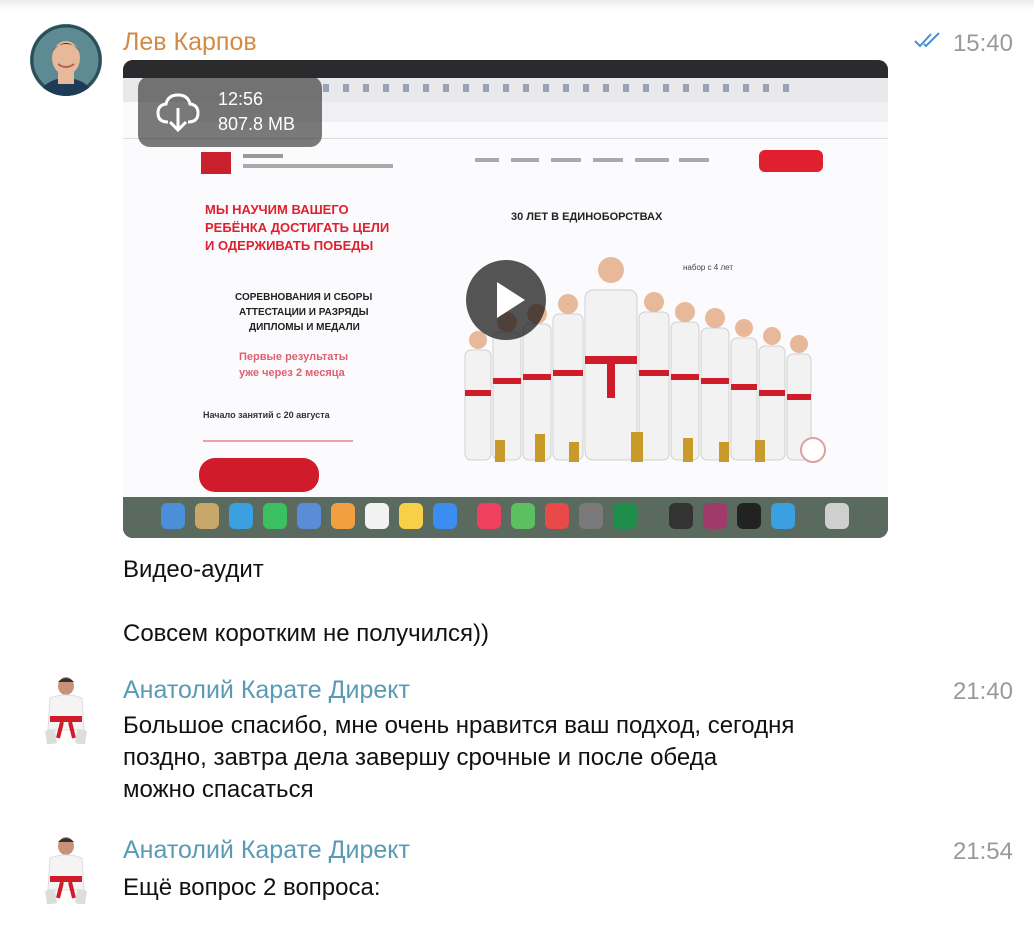  What do you see at coordinates (982, 851) in the screenshot?
I see `message-time: 21:54` at bounding box center [982, 851].